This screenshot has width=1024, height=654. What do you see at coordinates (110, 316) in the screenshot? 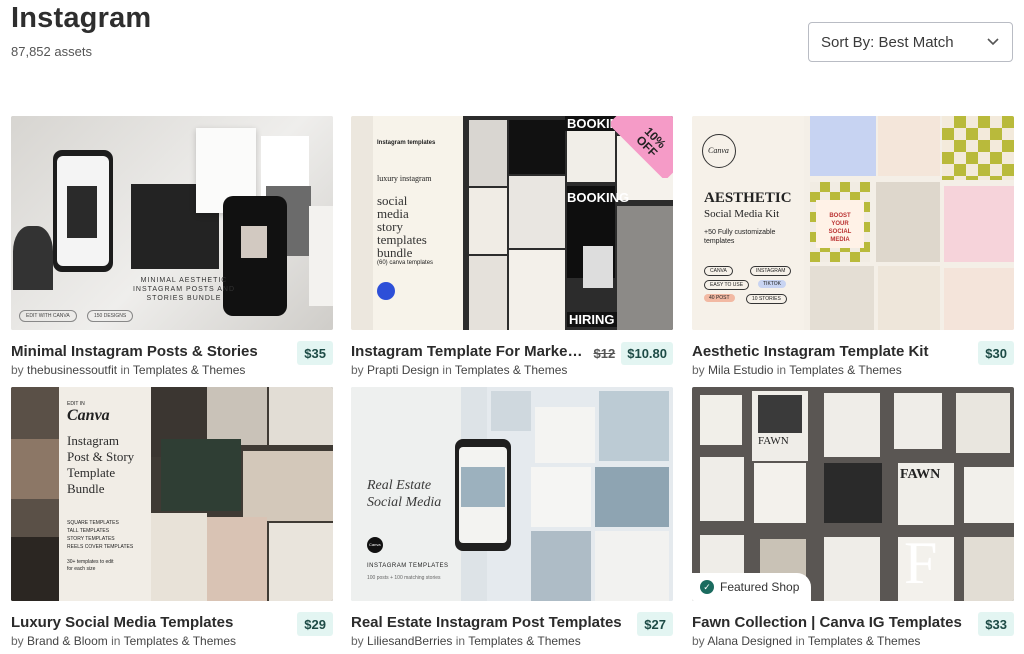
I see `thumb-tag: 150 DESIGNS` at bounding box center [110, 316].